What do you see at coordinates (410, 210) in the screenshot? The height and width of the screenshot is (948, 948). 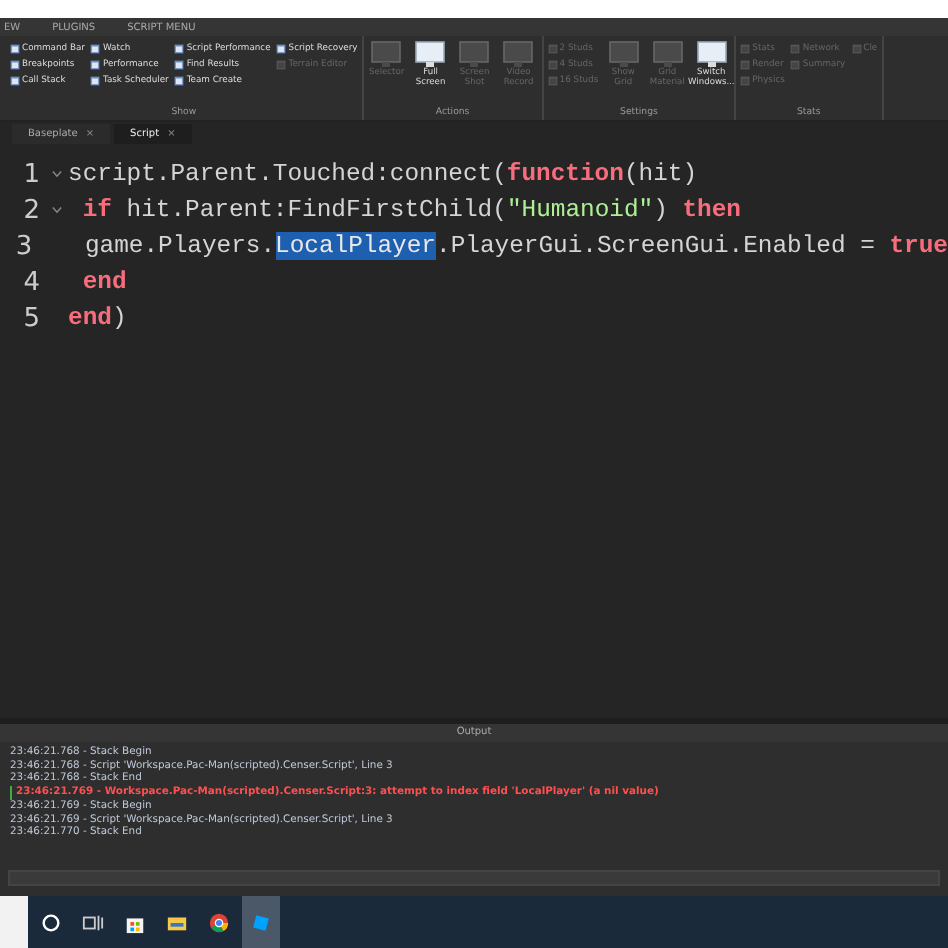 I see `code-line: if hit.Parent:FindFirstChild("Humanoid") then` at bounding box center [410, 210].